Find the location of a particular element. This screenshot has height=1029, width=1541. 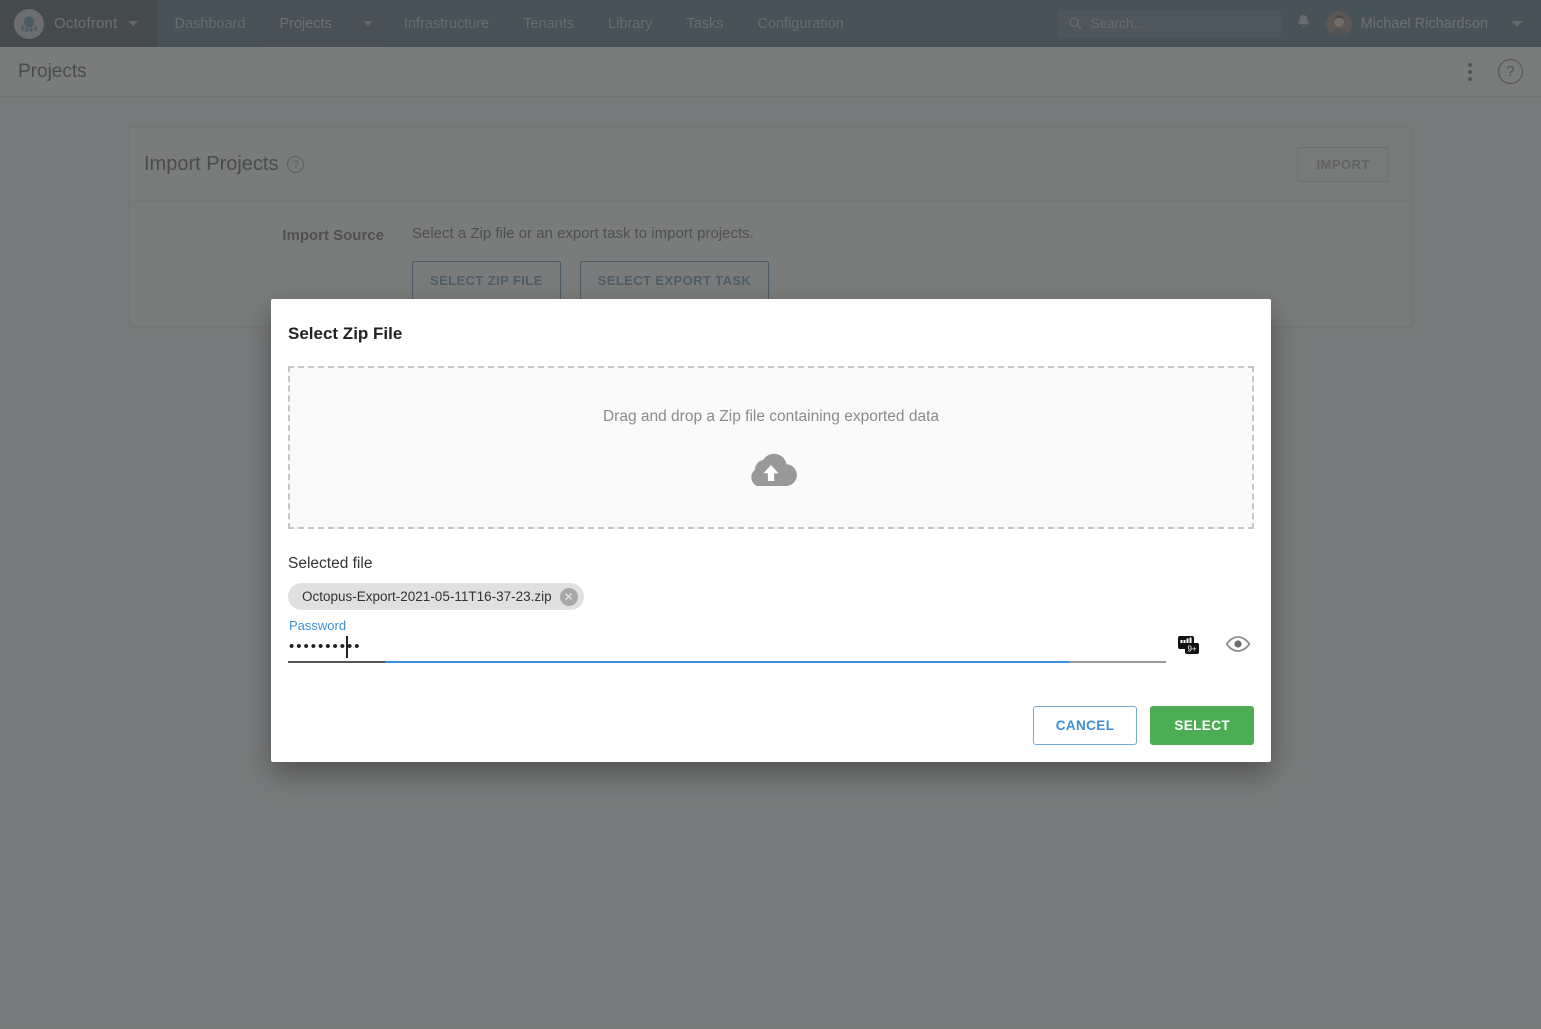

password-label: Password is located at coordinates (318, 625).